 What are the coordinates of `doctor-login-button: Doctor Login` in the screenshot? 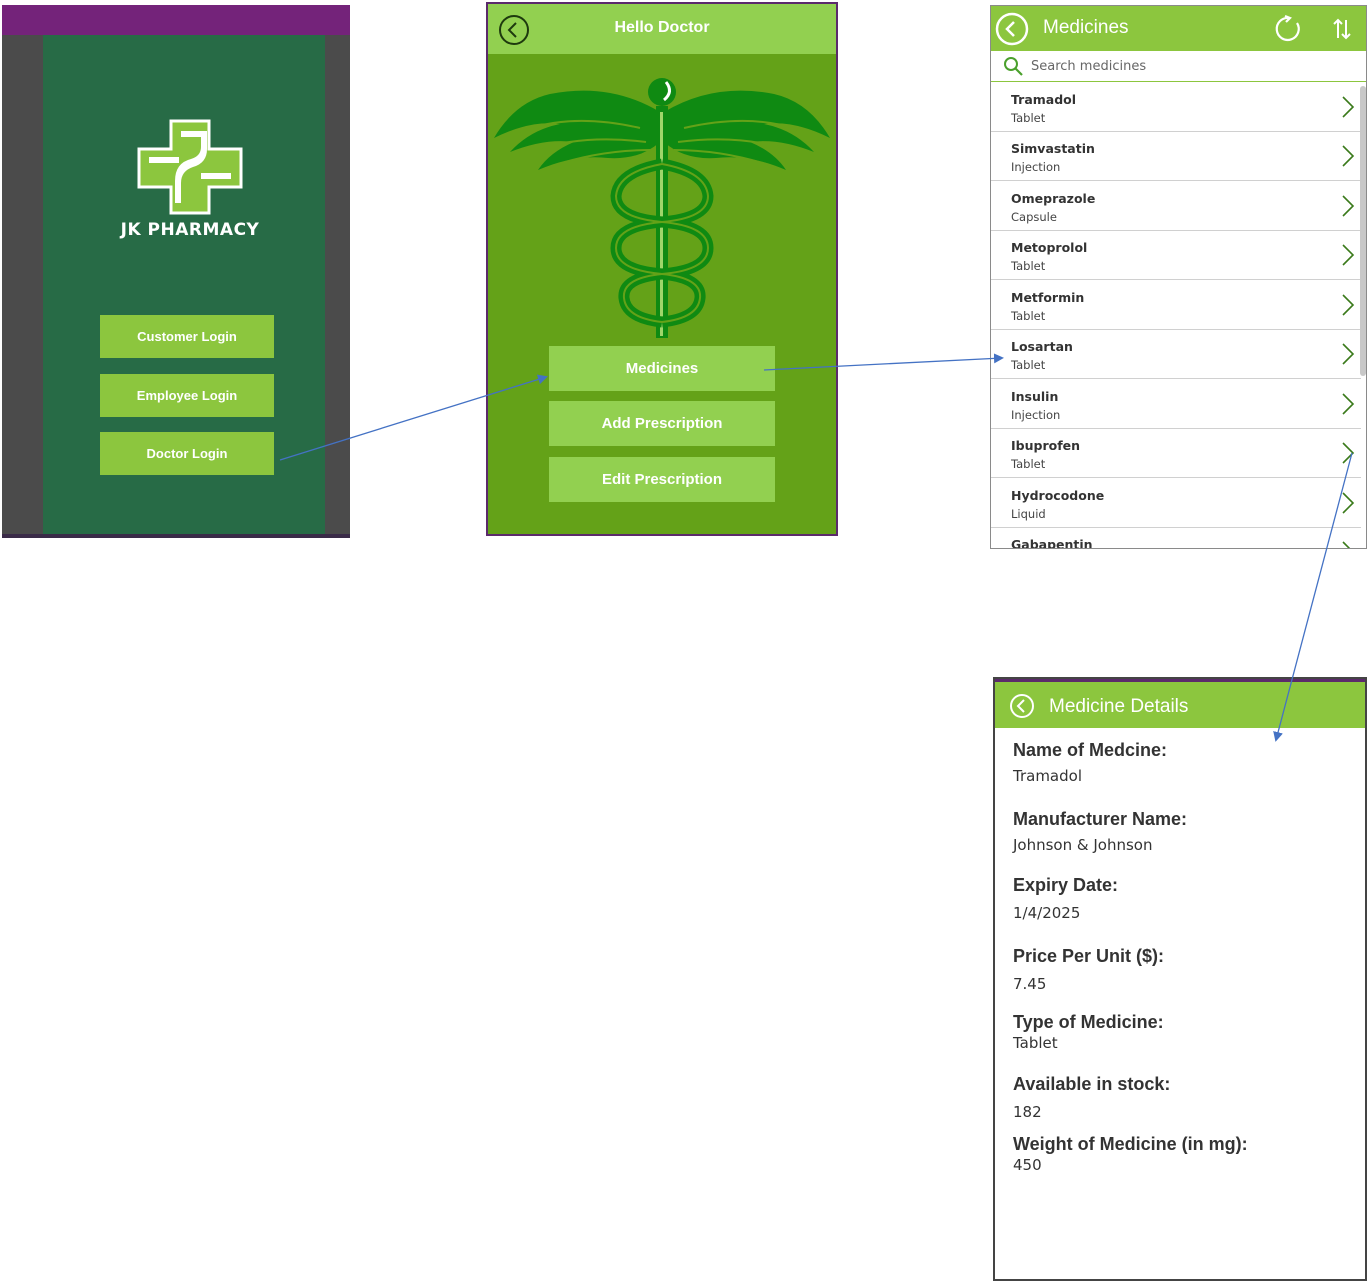 It's located at (187, 453).